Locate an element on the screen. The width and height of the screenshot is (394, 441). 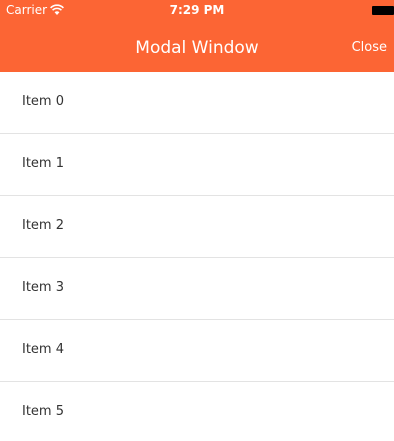
list-item-label: Item 1 is located at coordinates (43, 163).